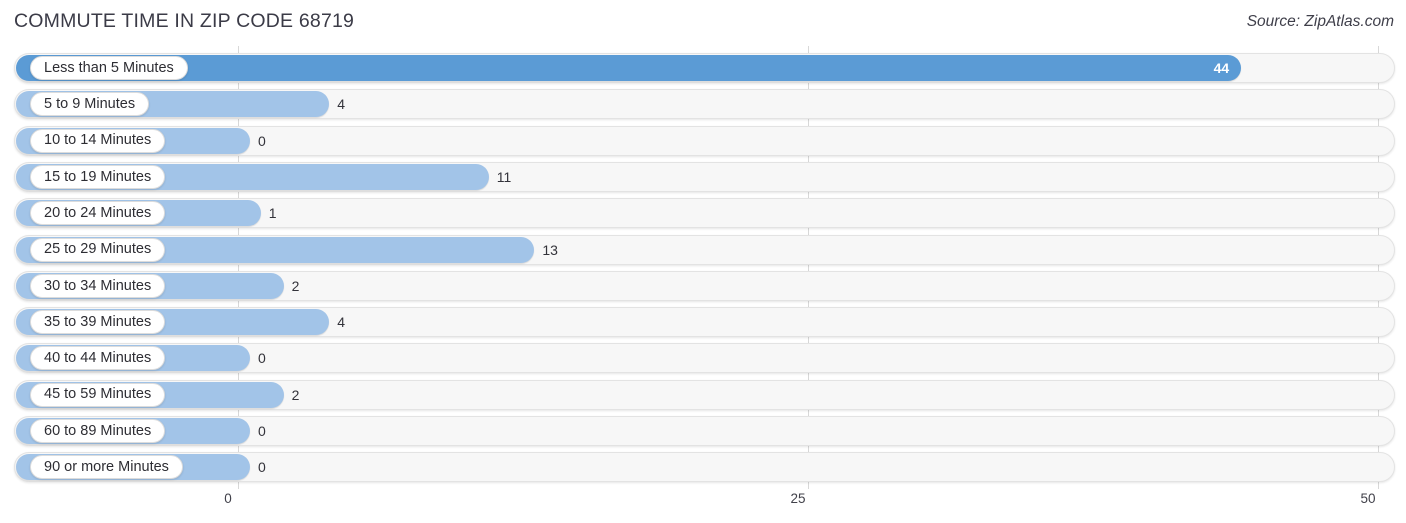  I want to click on bar-row: 90 or more Minutes 0, so click(704, 467).